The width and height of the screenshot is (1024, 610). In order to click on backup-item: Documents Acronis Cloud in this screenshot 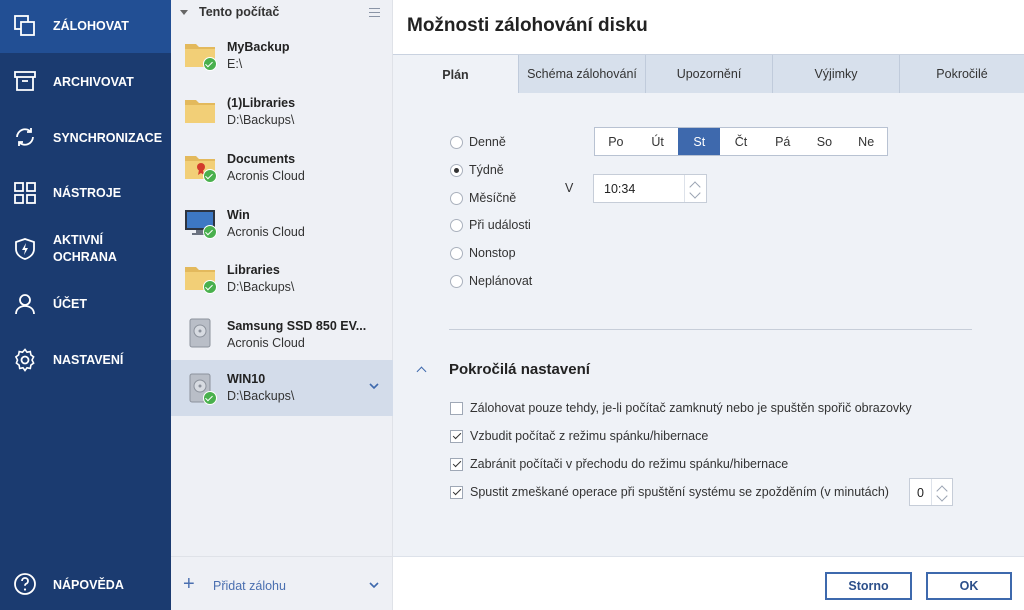, I will do `click(282, 170)`.